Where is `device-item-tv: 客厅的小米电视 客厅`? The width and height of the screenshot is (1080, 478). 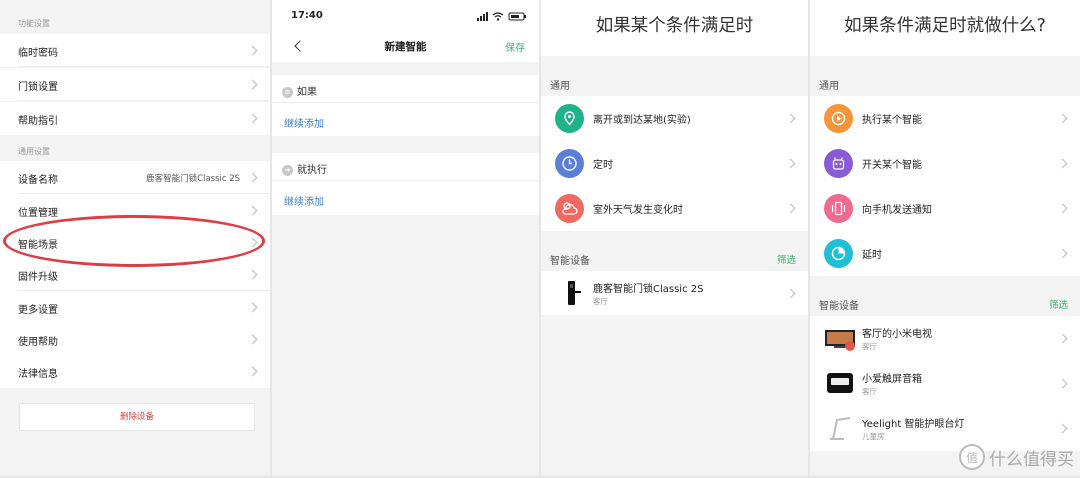 device-item-tv: 客厅的小米电视 客厅 is located at coordinates (945, 338).